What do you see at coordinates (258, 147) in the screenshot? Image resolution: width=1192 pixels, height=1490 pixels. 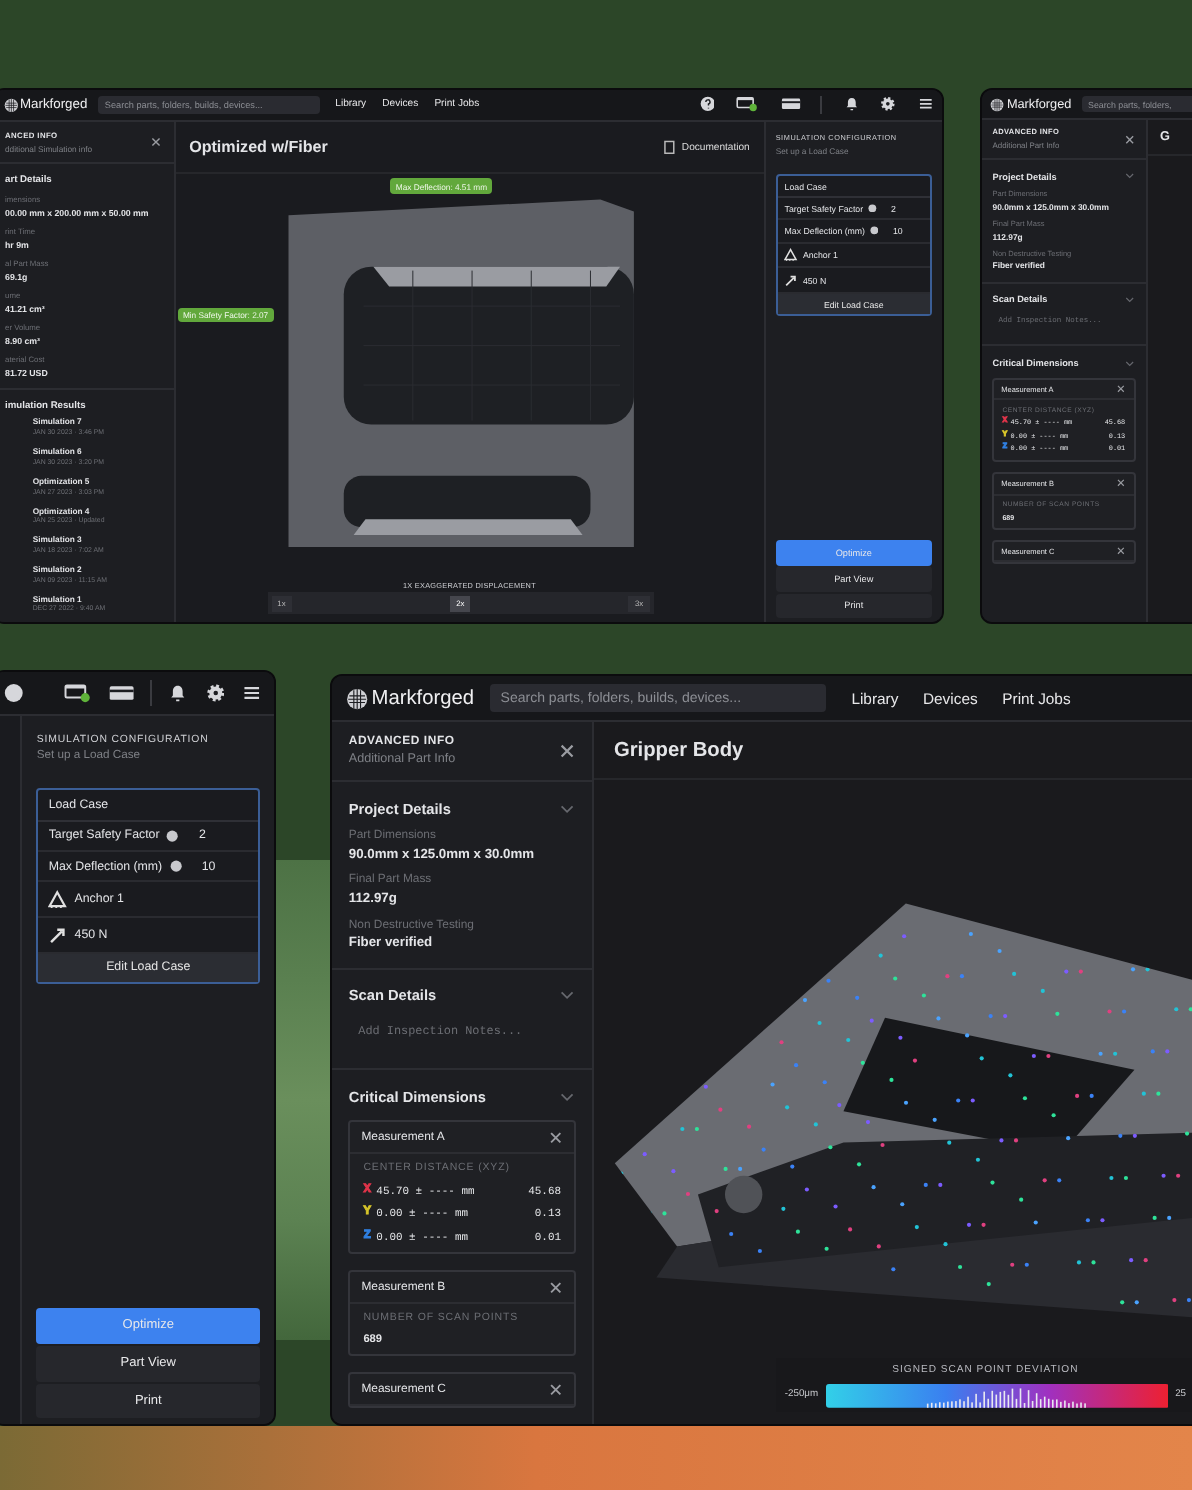 I see `page-title: Optimized w/Fiber` at bounding box center [258, 147].